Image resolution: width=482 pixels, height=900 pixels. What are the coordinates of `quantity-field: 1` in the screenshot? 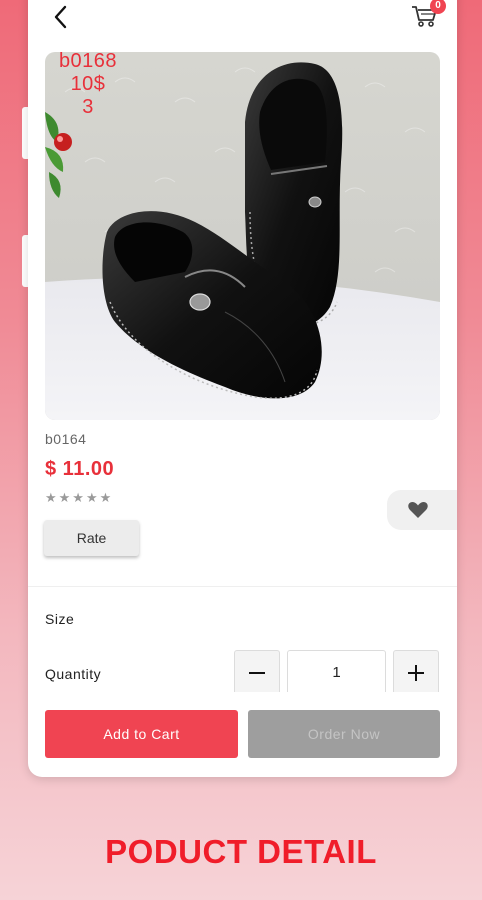 It's located at (336, 673).